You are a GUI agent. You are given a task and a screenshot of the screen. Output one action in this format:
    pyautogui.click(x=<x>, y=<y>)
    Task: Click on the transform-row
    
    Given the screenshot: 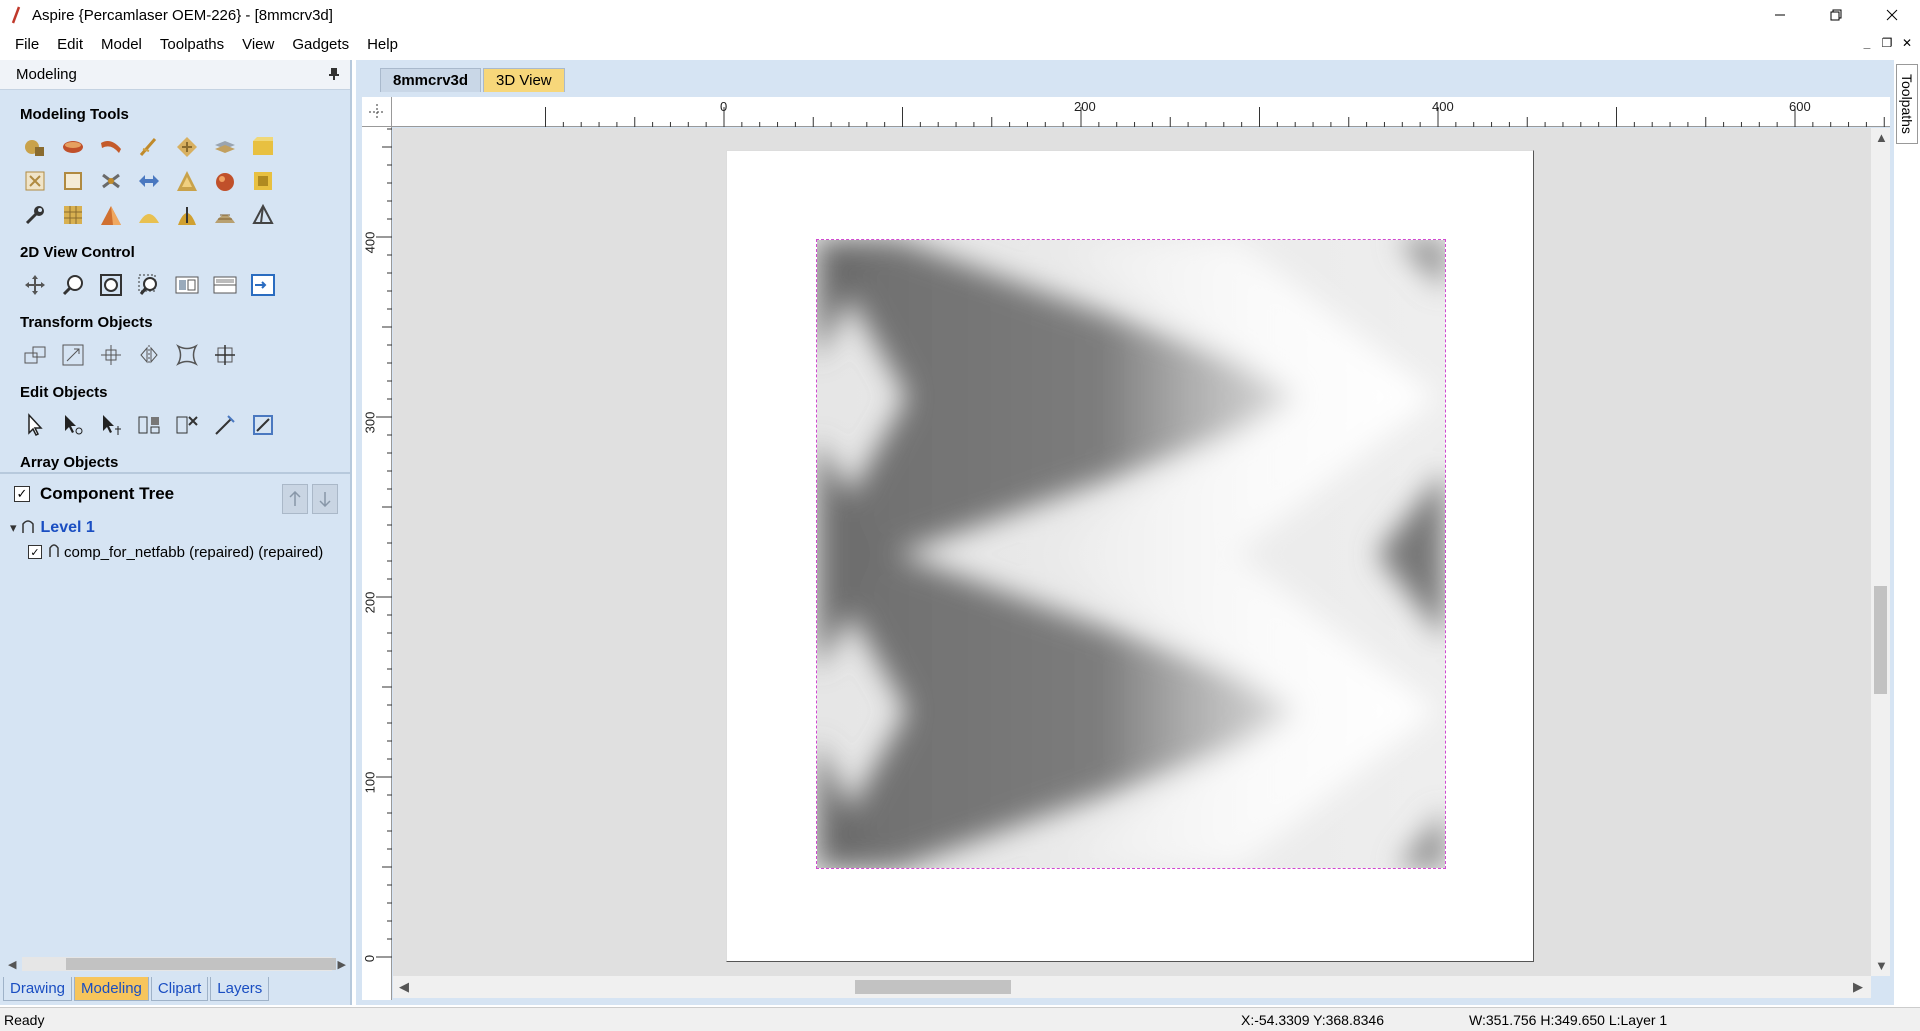 What is the action you would take?
    pyautogui.click(x=175, y=355)
    